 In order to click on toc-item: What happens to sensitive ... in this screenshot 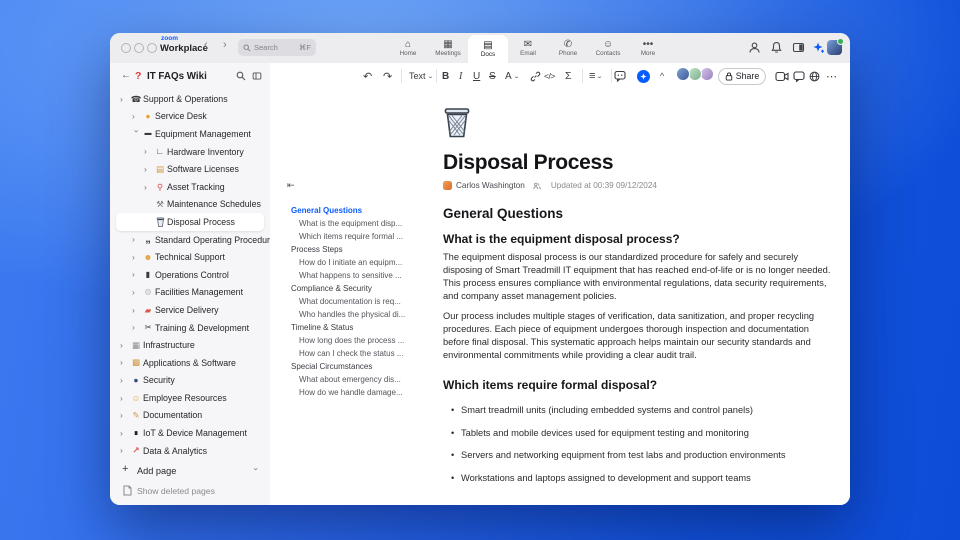, I will do `click(340, 275)`.